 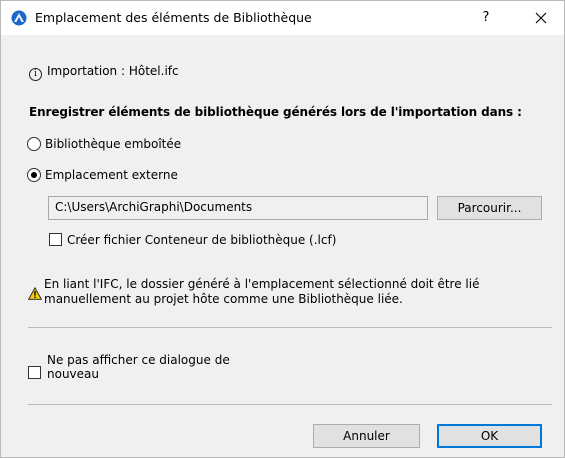 What do you see at coordinates (238, 208) in the screenshot?
I see `path-field: C:\Users\ArchiGraphi\Documents` at bounding box center [238, 208].